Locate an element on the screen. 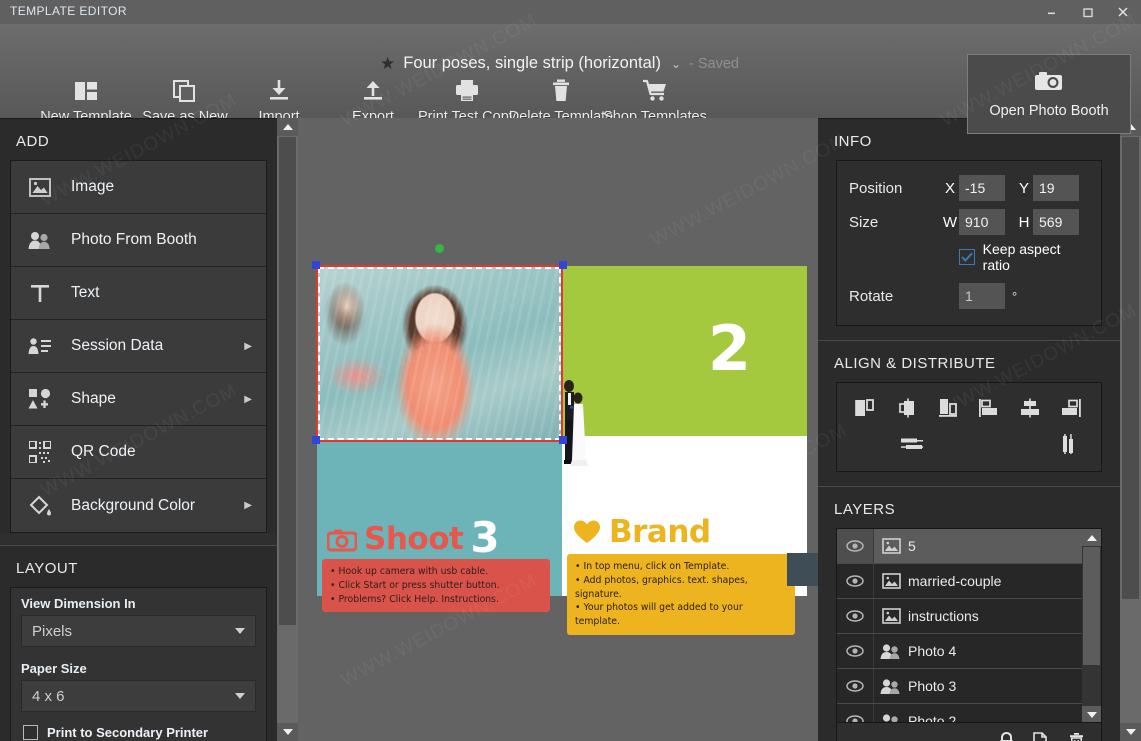 The height and width of the screenshot is (741, 1141). print-test-copy-button: Print Test Copy is located at coordinates (467, 98).